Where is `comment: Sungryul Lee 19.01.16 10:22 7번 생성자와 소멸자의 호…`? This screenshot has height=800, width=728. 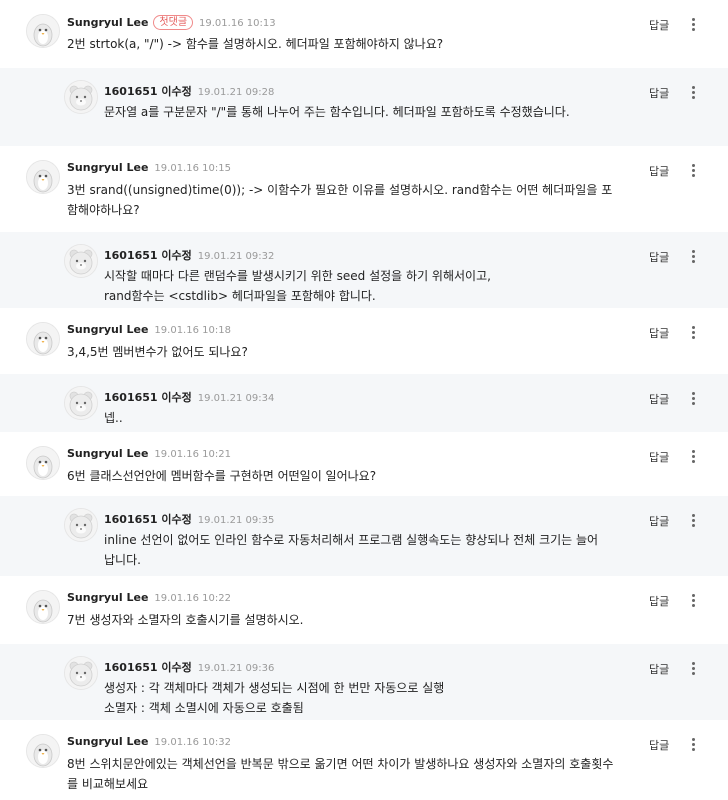
comment: Sungryul Lee 19.01.16 10:22 7번 생성자와 소멸자의 호… is located at coordinates (364, 610).